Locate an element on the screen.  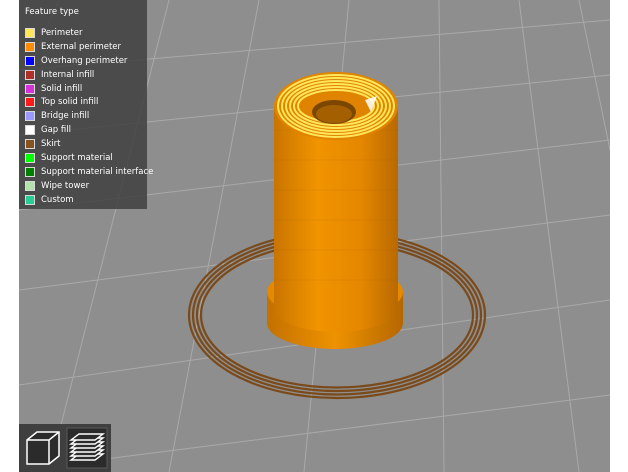
legend-item: Gap fill is located at coordinates (86, 130).